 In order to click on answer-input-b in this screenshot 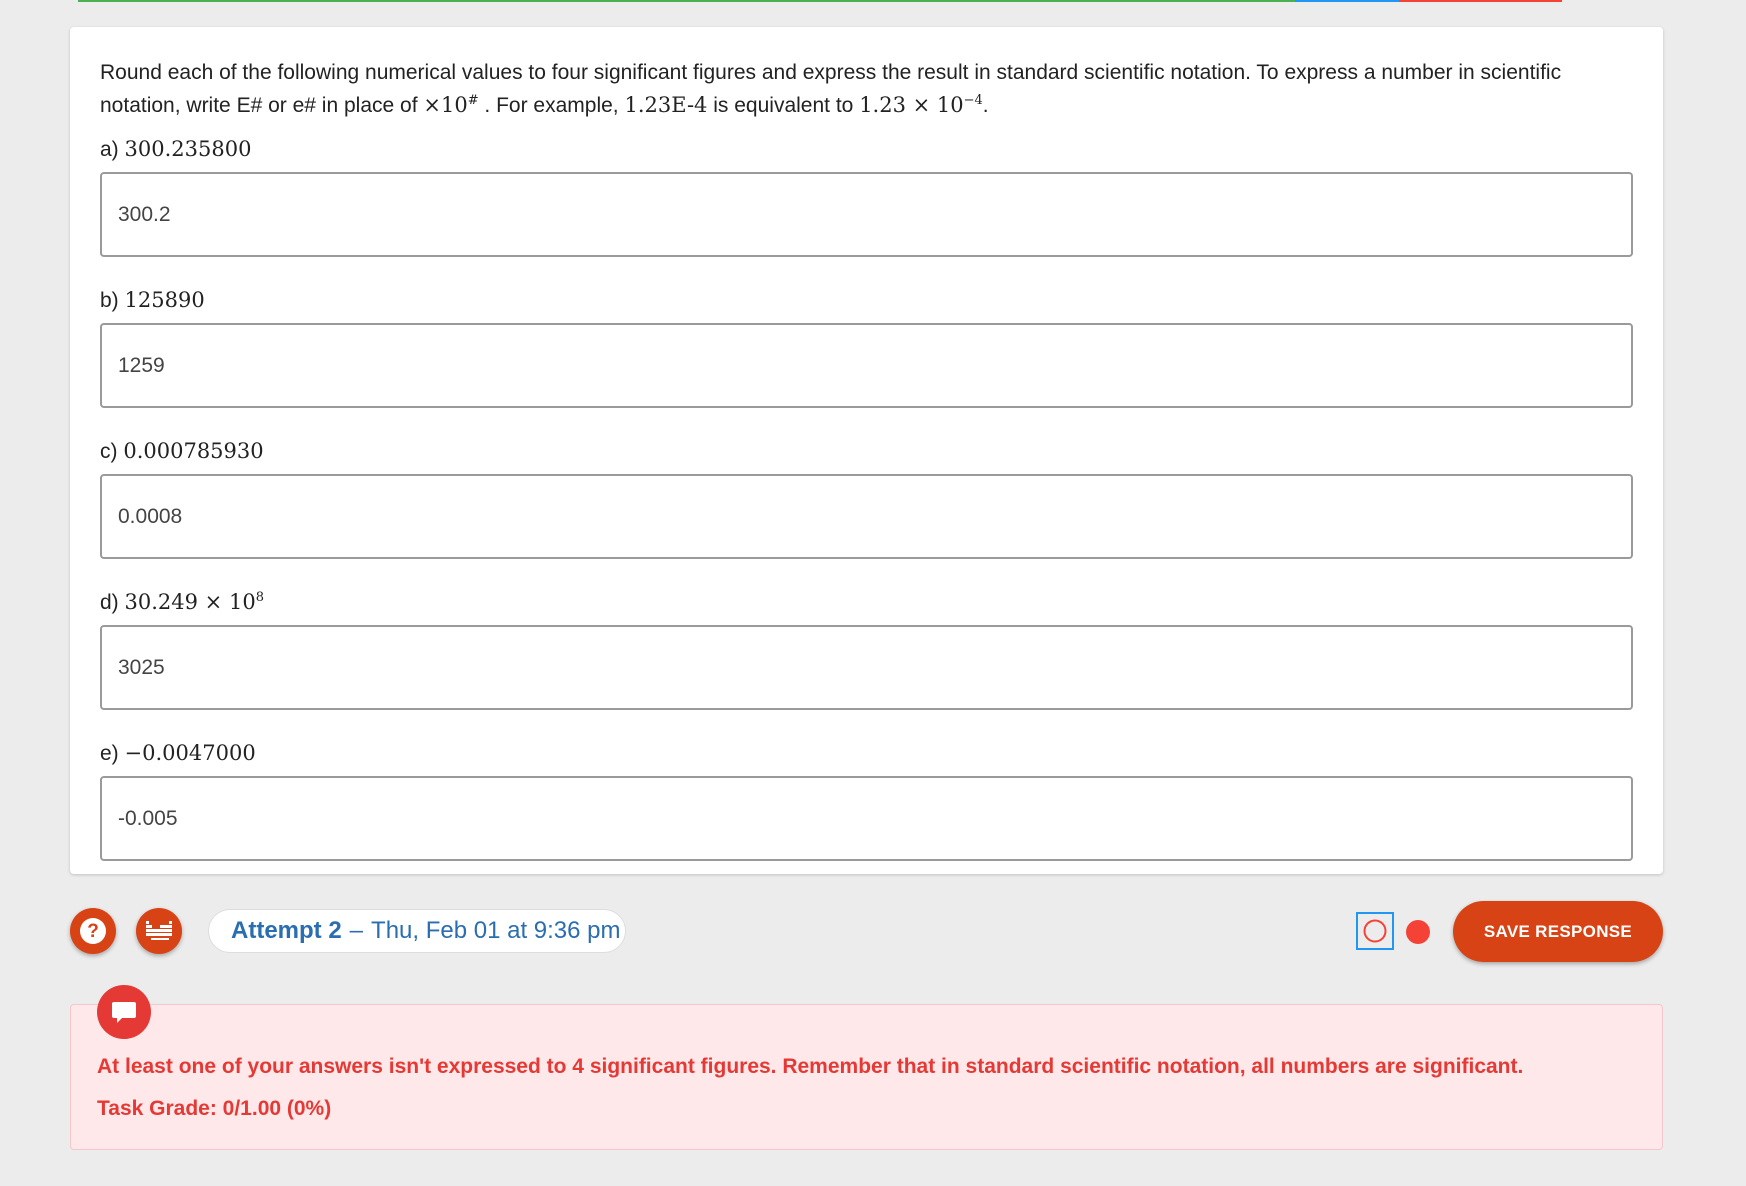, I will do `click(866, 365)`.